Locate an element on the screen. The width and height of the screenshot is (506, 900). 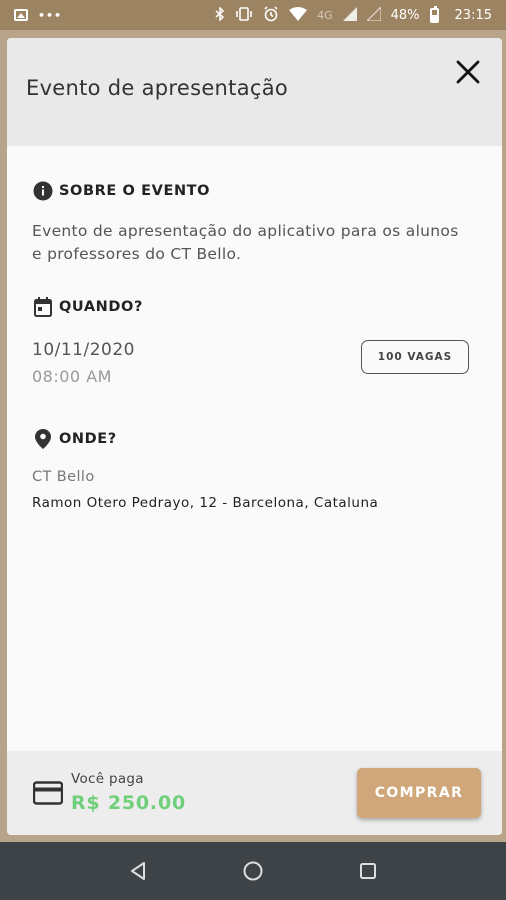
vagas-badge: 100 VAGAS is located at coordinates (415, 357).